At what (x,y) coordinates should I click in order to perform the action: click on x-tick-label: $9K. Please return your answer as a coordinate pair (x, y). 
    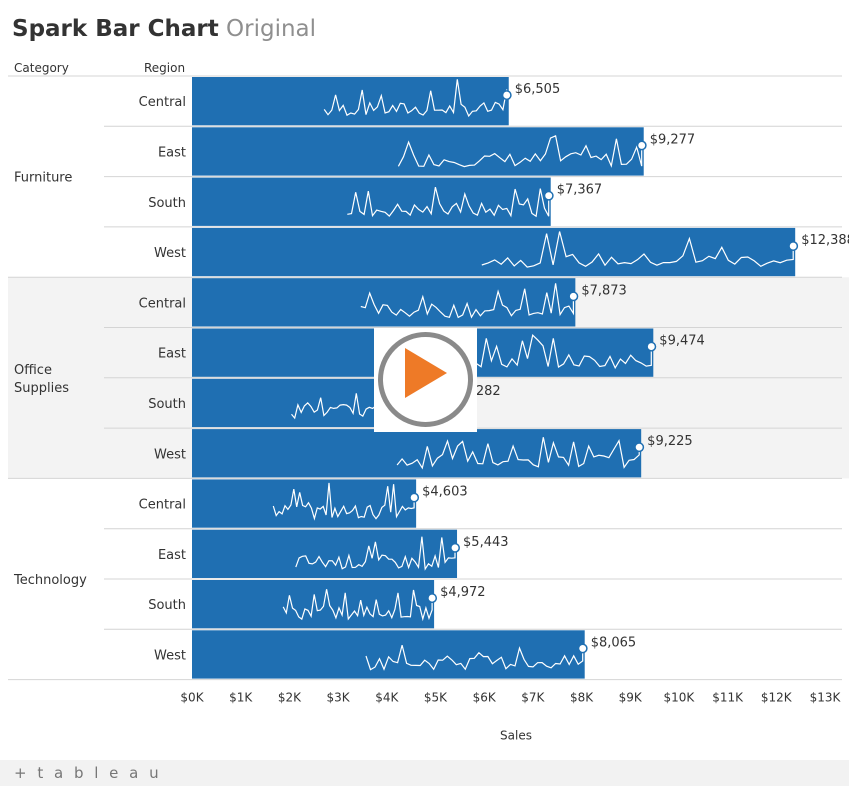
    Looking at the image, I should click on (631, 698).